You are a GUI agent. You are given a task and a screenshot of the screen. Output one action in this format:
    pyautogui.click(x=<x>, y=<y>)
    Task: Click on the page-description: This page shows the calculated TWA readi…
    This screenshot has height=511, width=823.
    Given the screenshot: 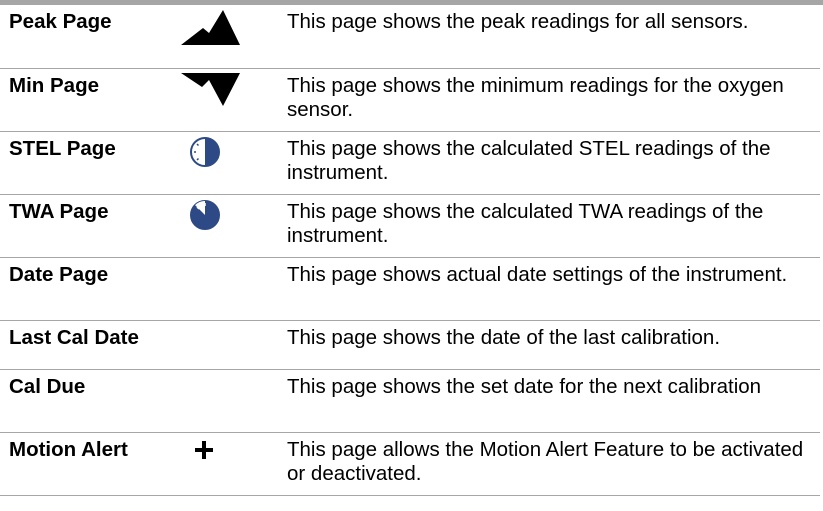 What is the action you would take?
    pyautogui.click(x=549, y=226)
    